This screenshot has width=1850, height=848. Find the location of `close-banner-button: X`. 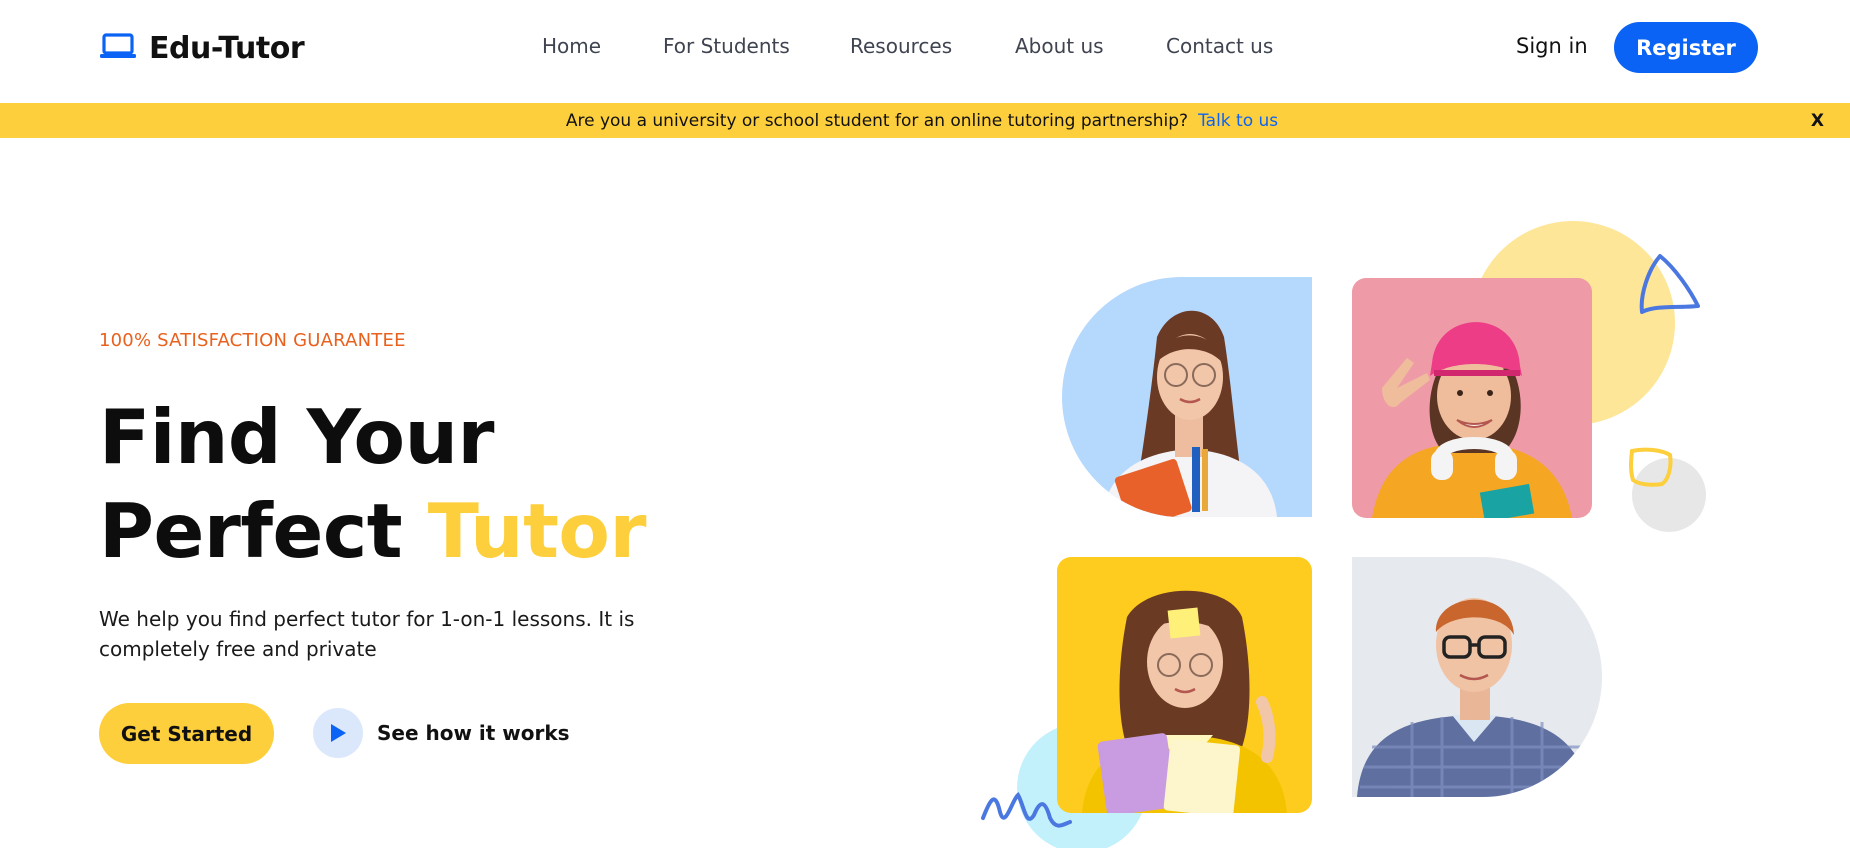

close-banner-button: X is located at coordinates (1817, 121).